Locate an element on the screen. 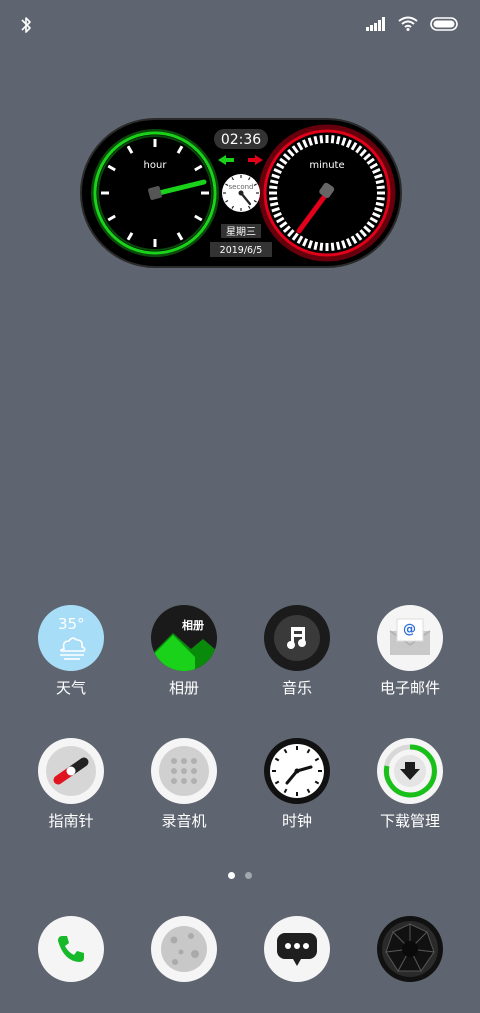 This screenshot has height=1013, width=480. dock-messages is located at coordinates (297, 949).